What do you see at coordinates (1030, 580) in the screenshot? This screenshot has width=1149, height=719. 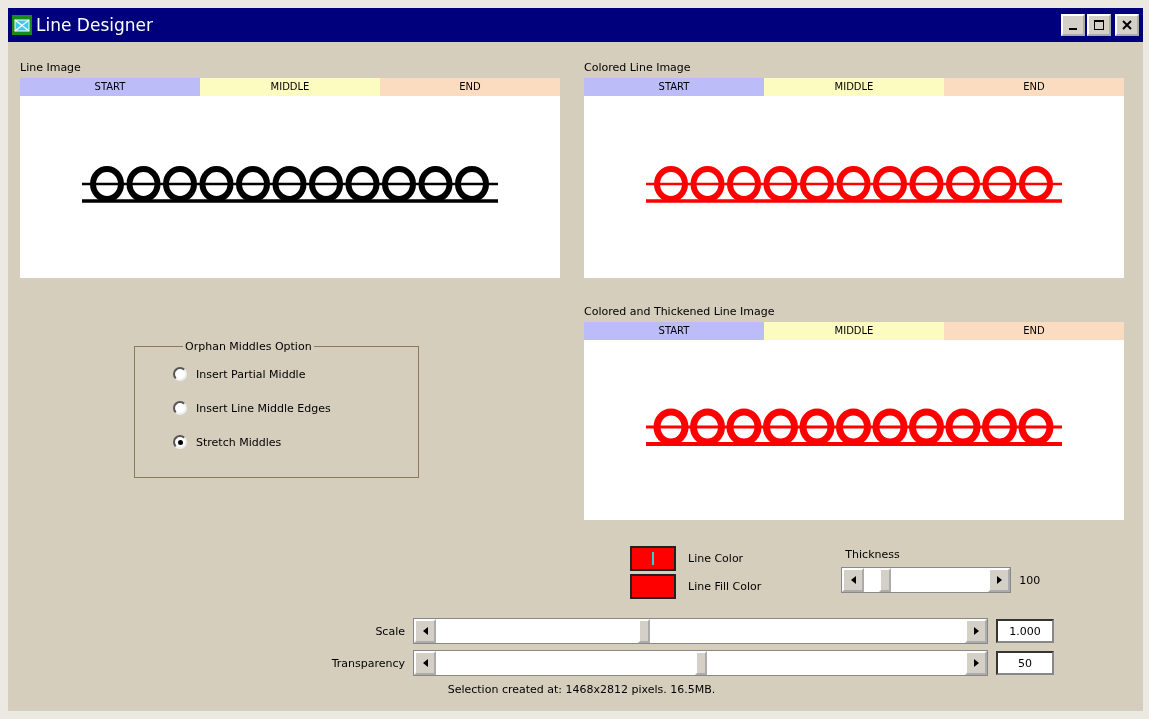 I see `thickness-value: 100` at bounding box center [1030, 580].